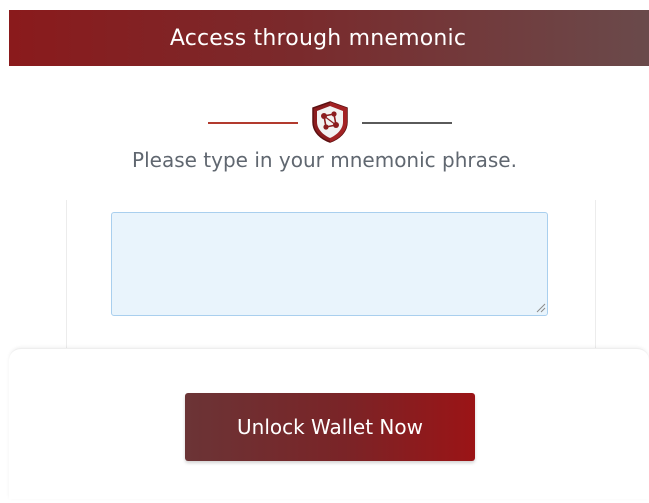 Image resolution: width=649 pixels, height=503 pixels. I want to click on page-title: Access through mnemonic, so click(318, 38).